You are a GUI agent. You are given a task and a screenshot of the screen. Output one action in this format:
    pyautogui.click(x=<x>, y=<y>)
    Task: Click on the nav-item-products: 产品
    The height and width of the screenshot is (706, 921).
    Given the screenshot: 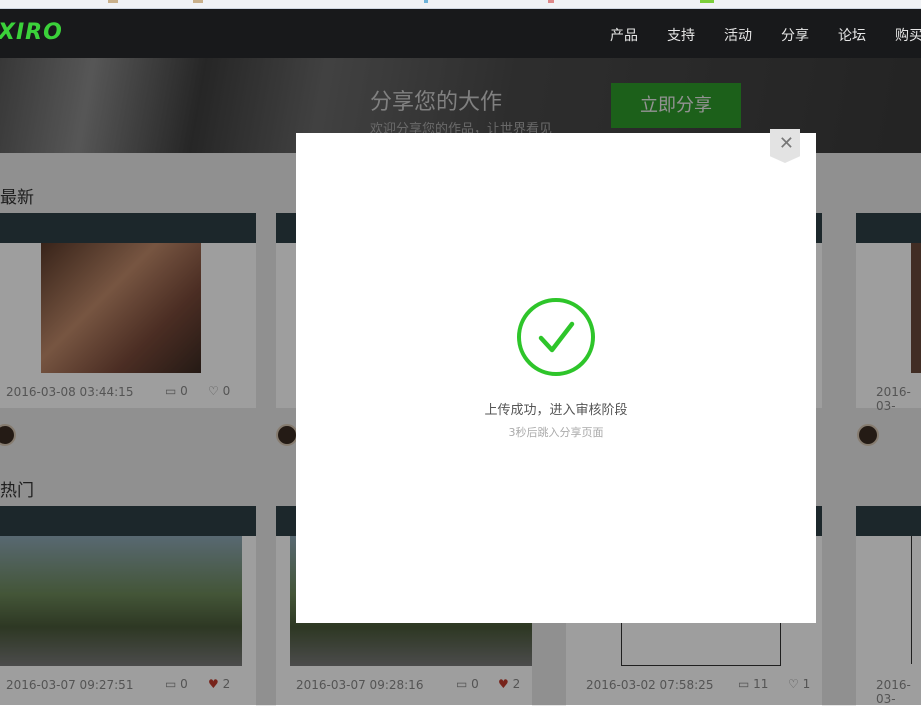 What is the action you would take?
    pyautogui.click(x=624, y=35)
    